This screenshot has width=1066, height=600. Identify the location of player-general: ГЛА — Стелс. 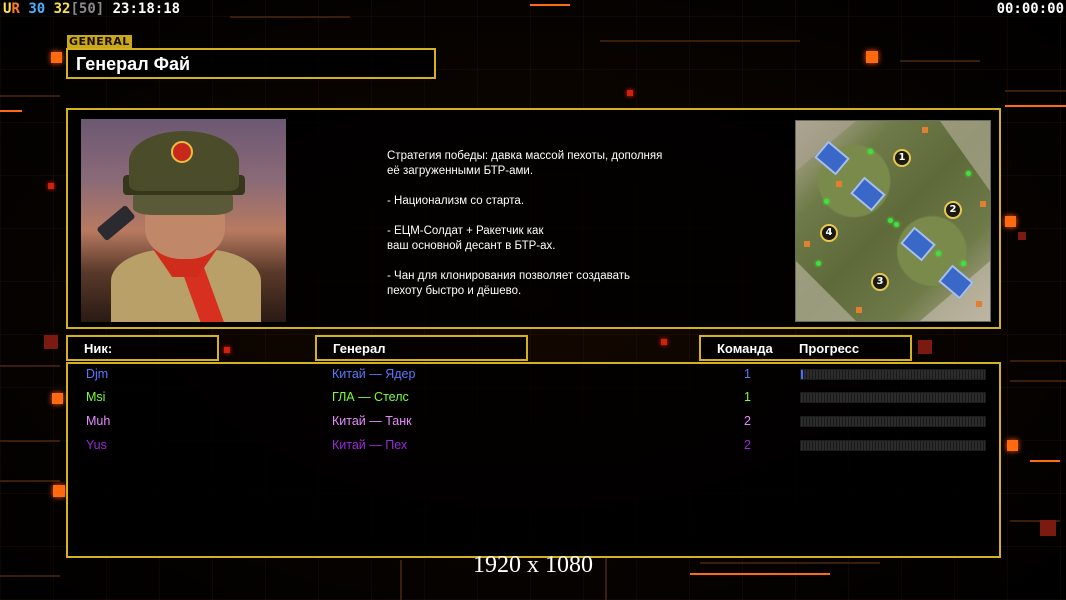
(370, 397).